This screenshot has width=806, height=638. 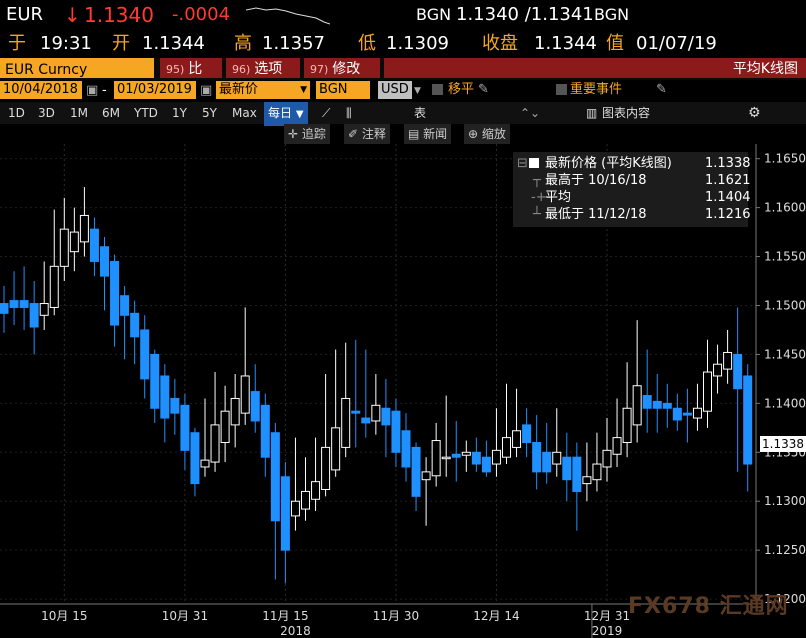 What do you see at coordinates (313, 134) in the screenshot?
I see `track-label: 追踪` at bounding box center [313, 134].